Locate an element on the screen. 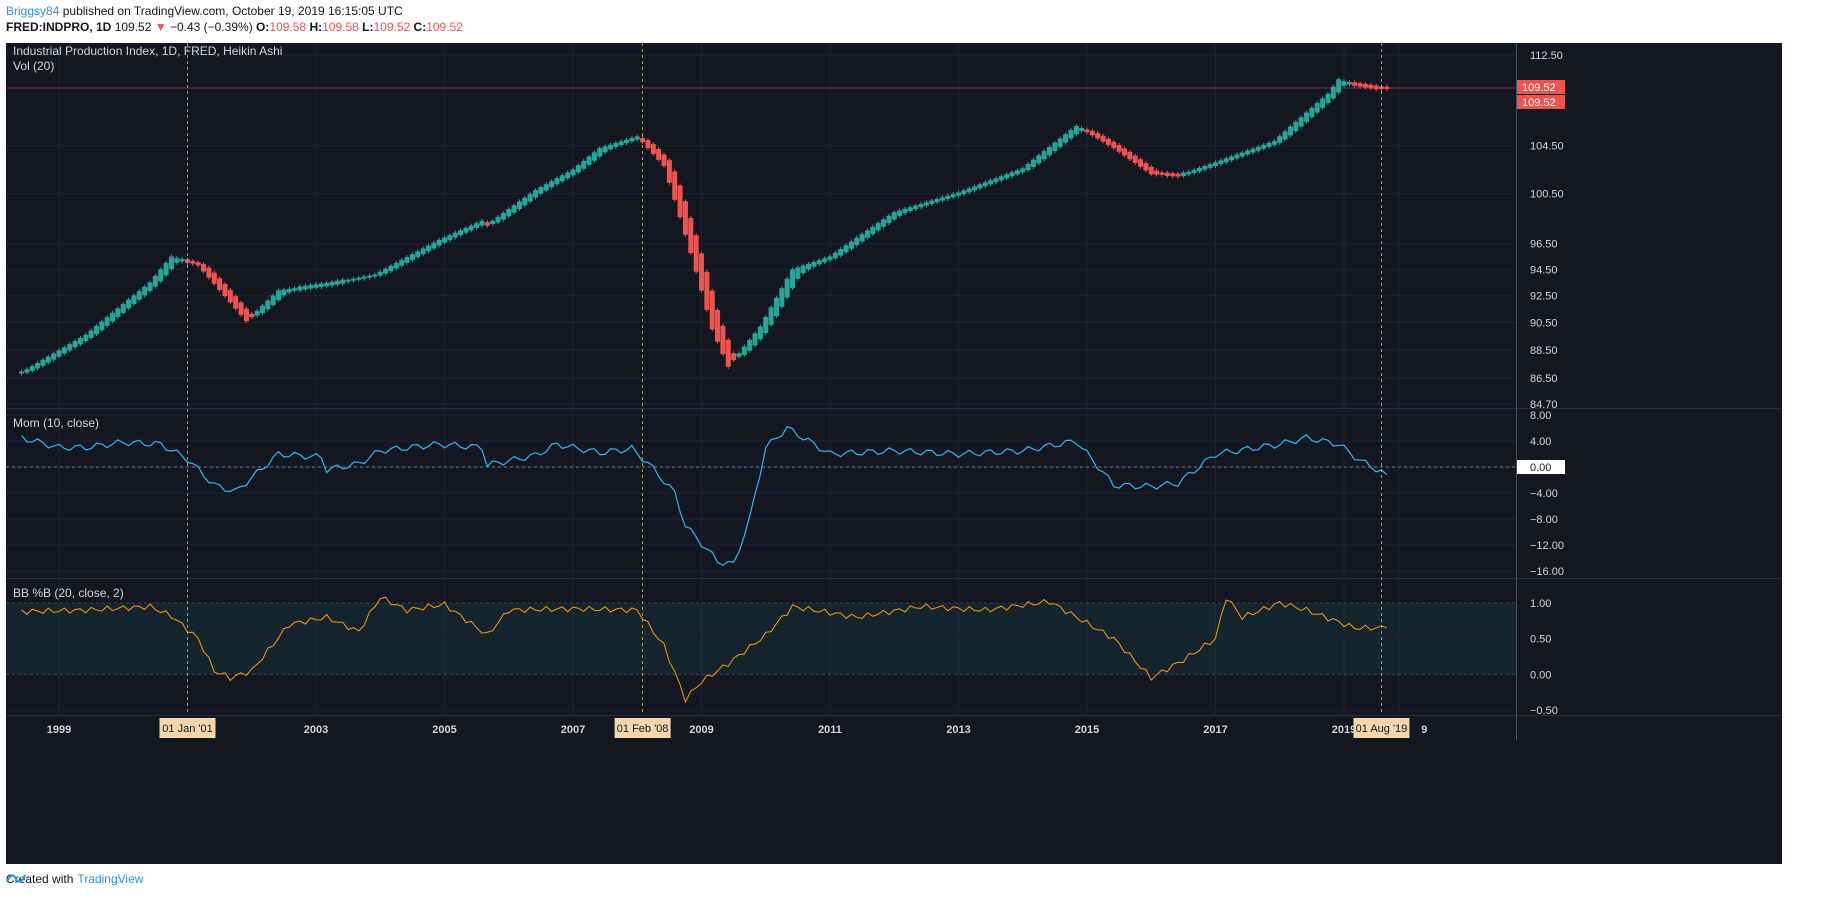 The width and height of the screenshot is (1828, 899). author-link: Briggsy84 is located at coordinates (32, 11).